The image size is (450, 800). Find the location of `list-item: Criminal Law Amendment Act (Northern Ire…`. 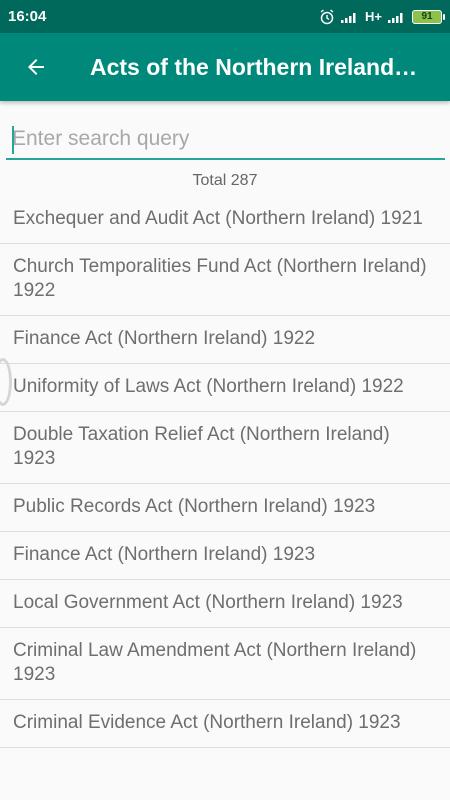

list-item: Criminal Law Amendment Act (Northern Ire… is located at coordinates (225, 664).